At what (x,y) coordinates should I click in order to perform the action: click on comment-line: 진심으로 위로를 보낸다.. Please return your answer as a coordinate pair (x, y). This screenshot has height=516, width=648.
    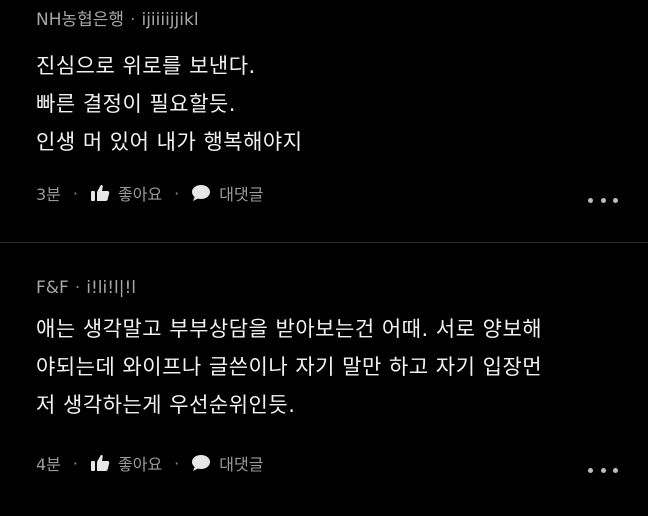
    Looking at the image, I should click on (146, 66).